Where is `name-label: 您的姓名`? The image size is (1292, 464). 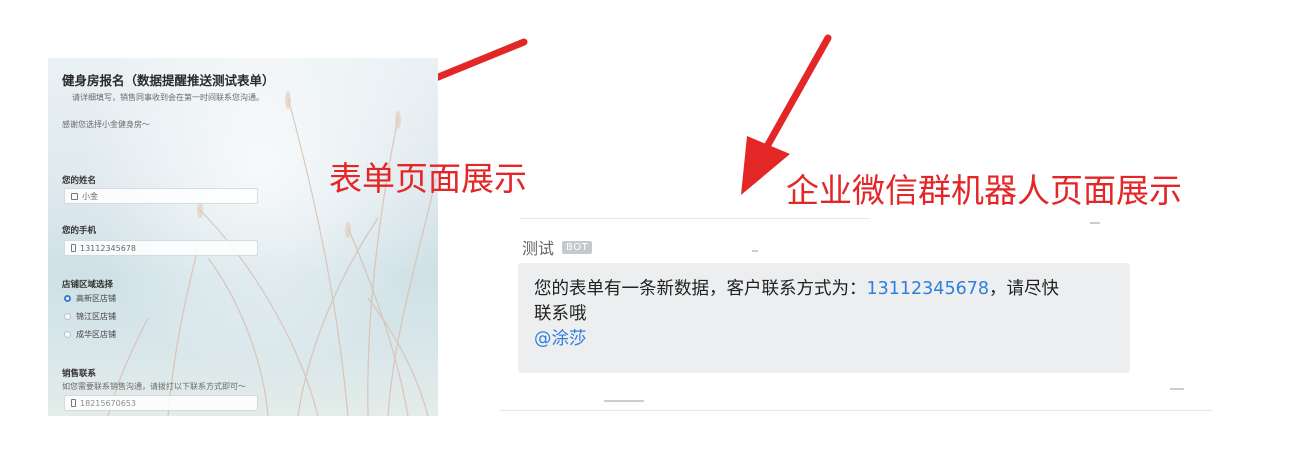 name-label: 您的姓名 is located at coordinates (79, 181).